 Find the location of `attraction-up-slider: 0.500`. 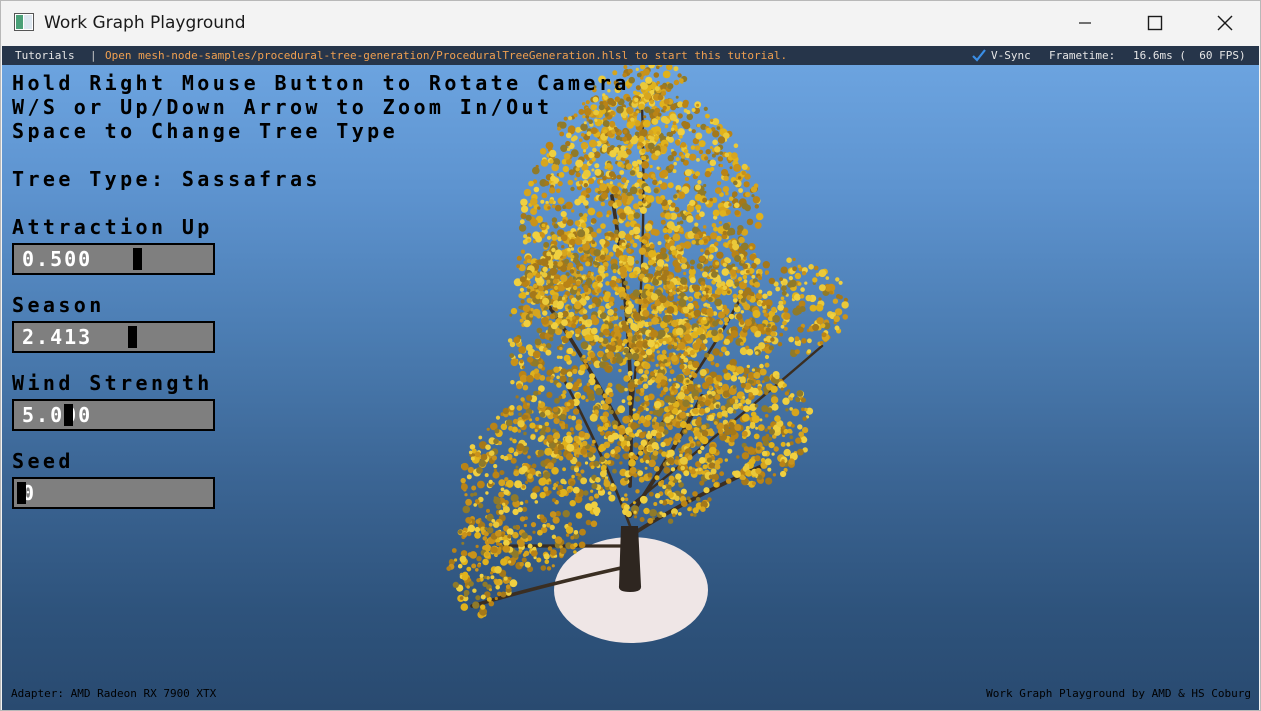

attraction-up-slider: 0.500 is located at coordinates (113, 259).